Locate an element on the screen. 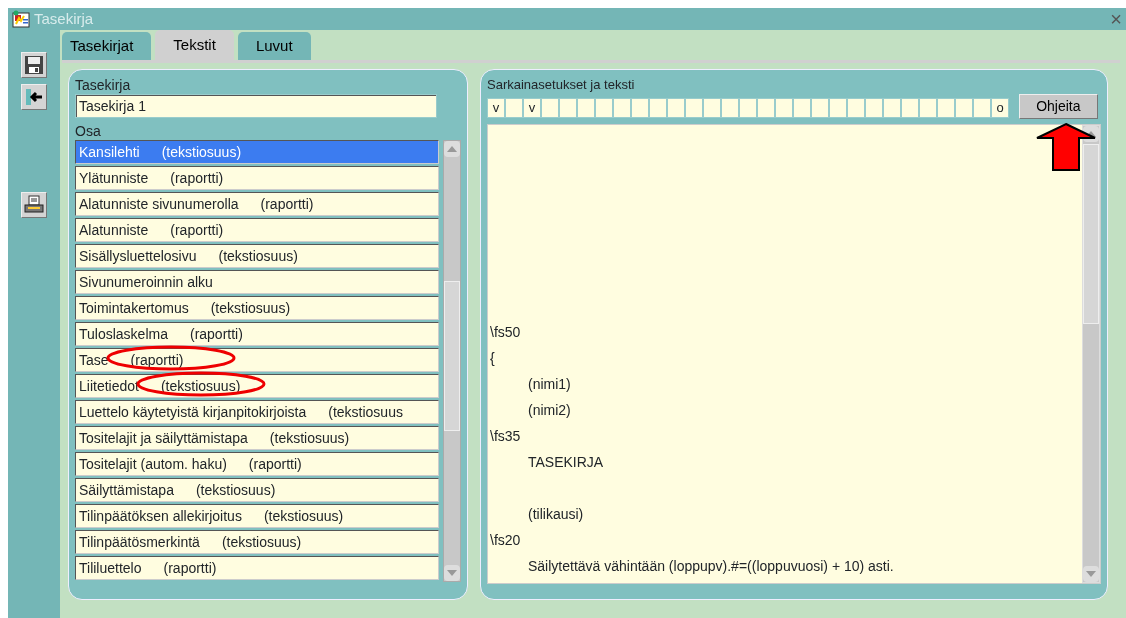  tab: Tasekirjat is located at coordinates (107, 46).